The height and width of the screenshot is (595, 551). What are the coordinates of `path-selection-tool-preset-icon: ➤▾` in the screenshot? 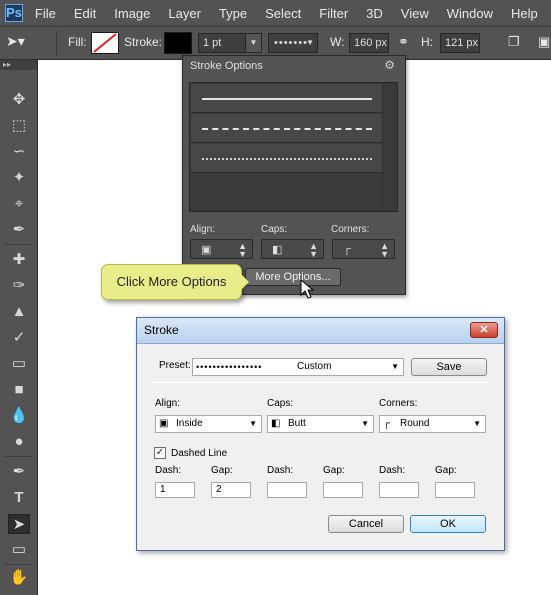 It's located at (15, 41).